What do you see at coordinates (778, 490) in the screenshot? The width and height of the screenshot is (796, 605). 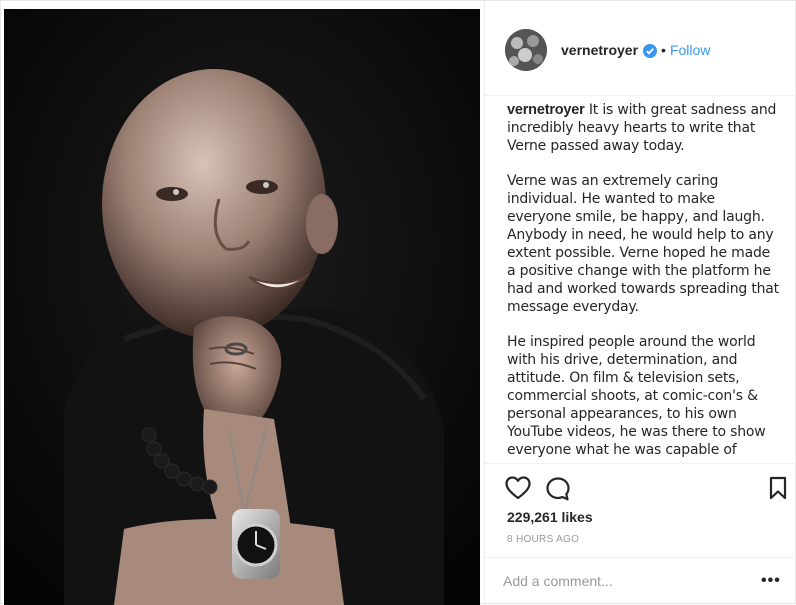 I see `bookmark-icon` at bounding box center [778, 490].